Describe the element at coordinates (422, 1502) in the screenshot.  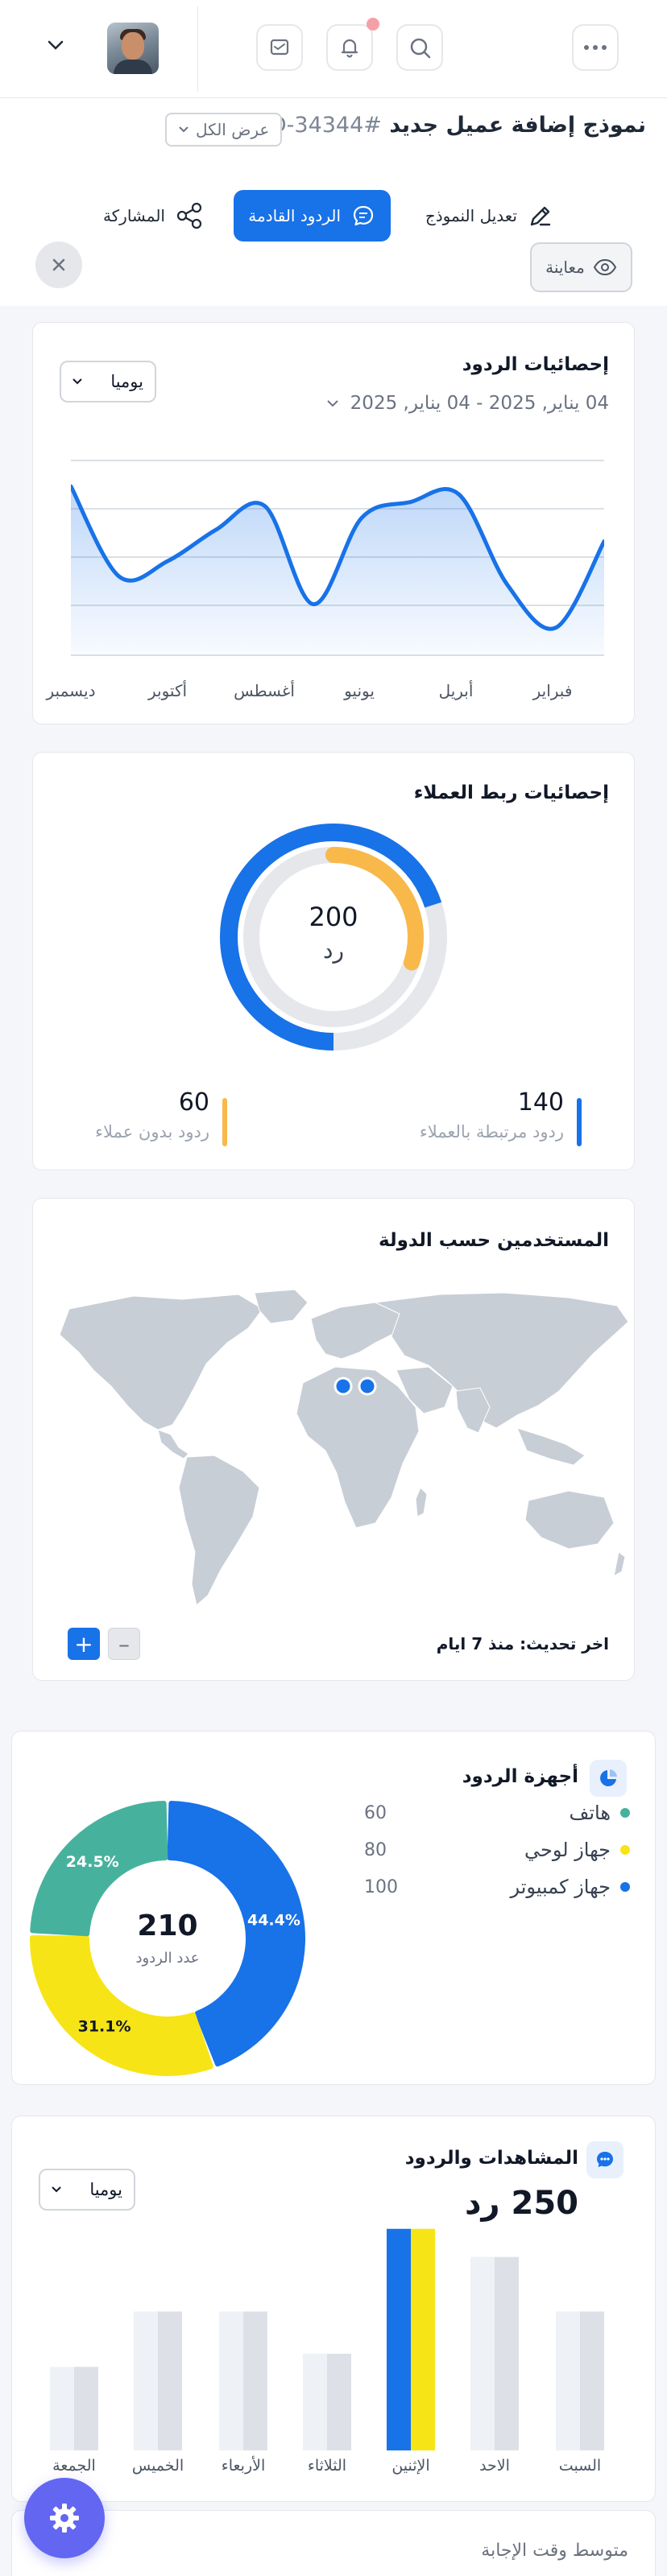
I see `madagascar-shape` at that location.